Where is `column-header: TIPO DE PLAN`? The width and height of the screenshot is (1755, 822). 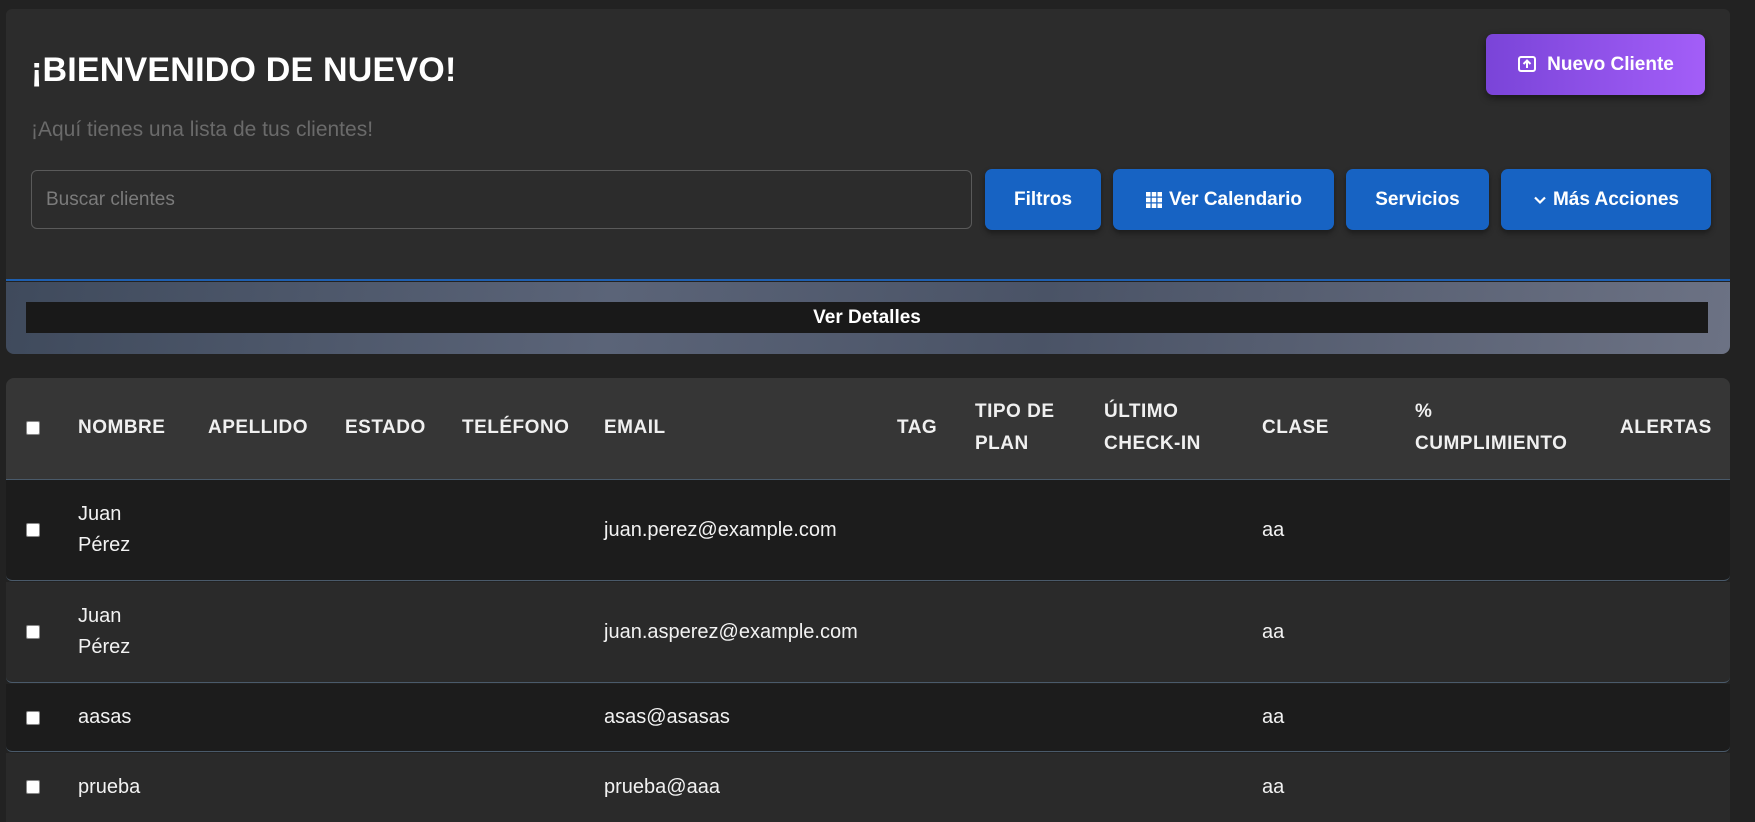 column-header: TIPO DE PLAN is located at coordinates (1015, 428).